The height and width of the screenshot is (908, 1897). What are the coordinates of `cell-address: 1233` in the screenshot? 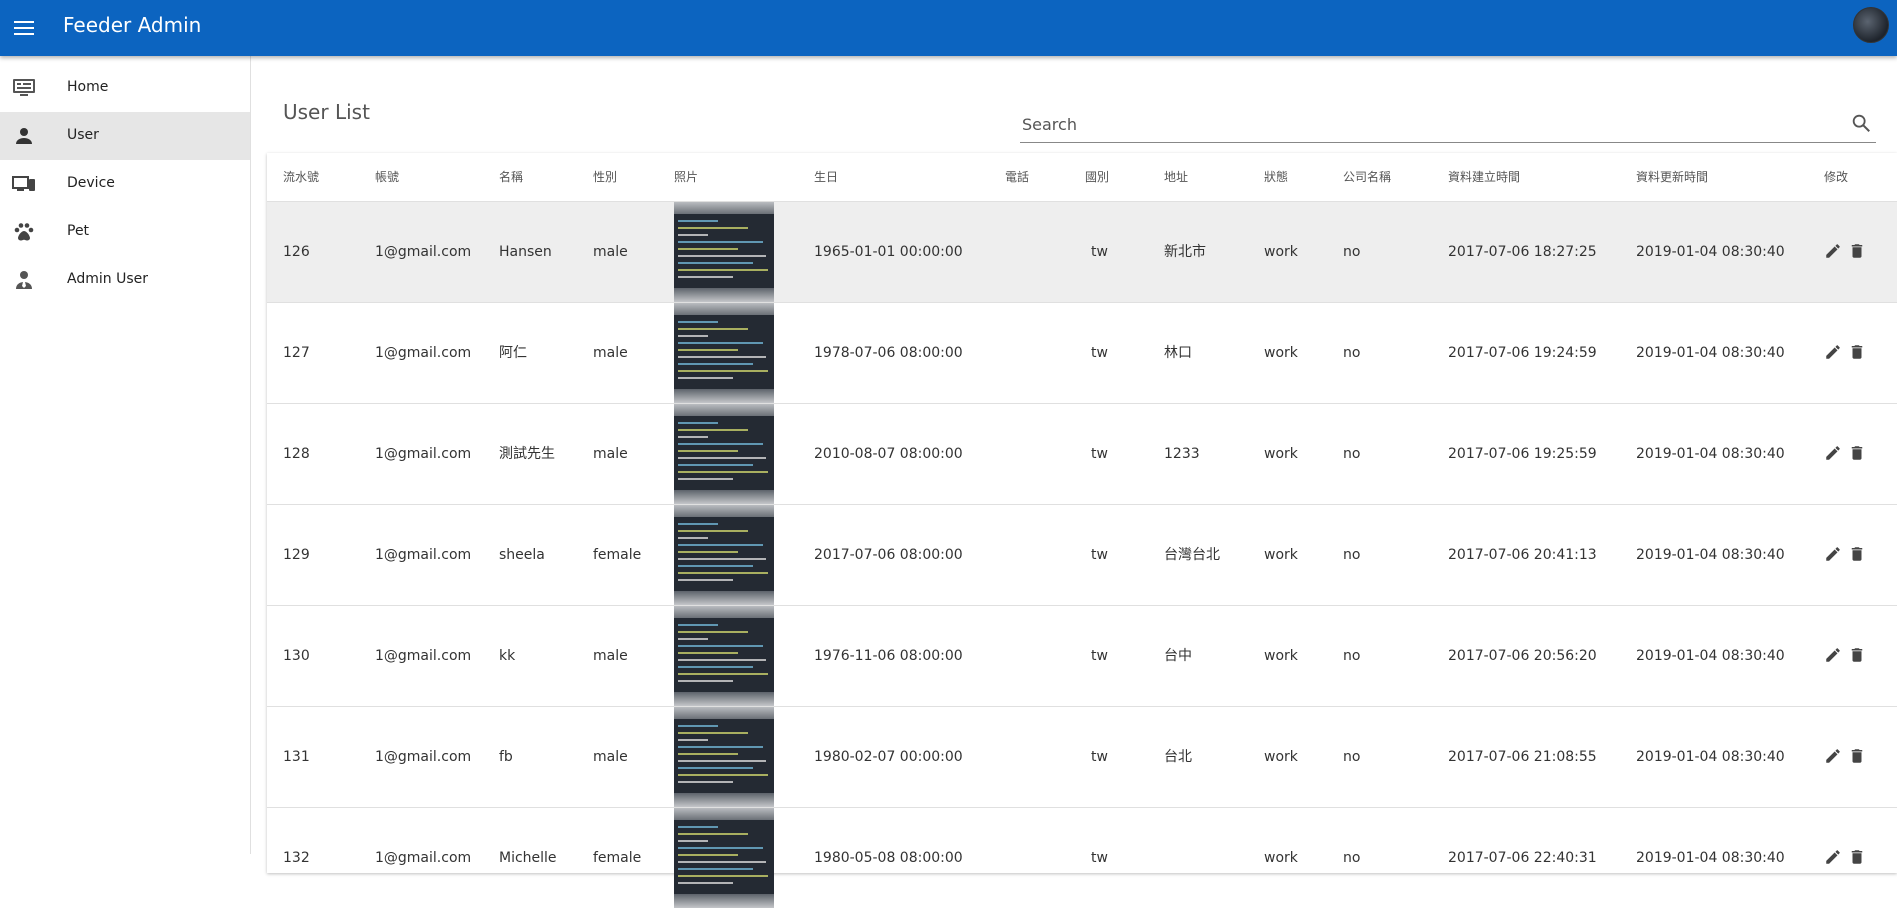 It's located at (1182, 454).